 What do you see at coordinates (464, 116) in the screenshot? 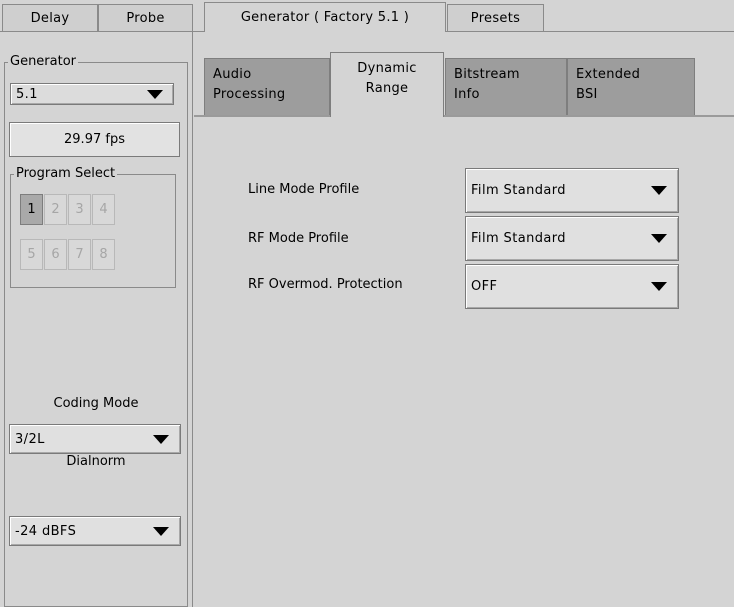
I see `subtab-divider` at bounding box center [464, 116].